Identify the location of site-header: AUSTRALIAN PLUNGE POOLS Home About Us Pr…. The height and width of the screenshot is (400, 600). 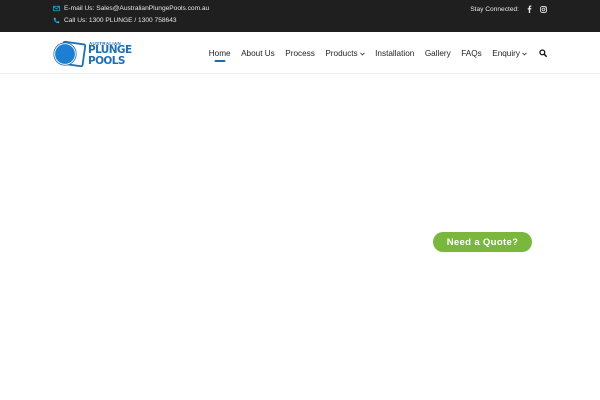
(300, 53).